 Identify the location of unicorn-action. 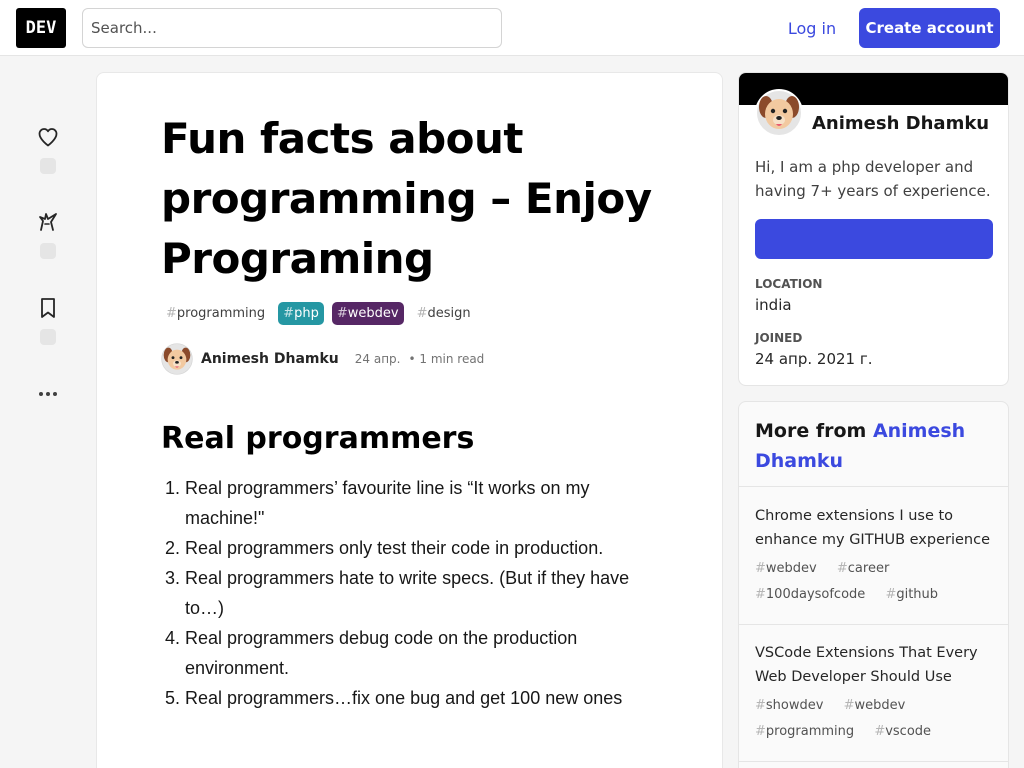
(48, 234).